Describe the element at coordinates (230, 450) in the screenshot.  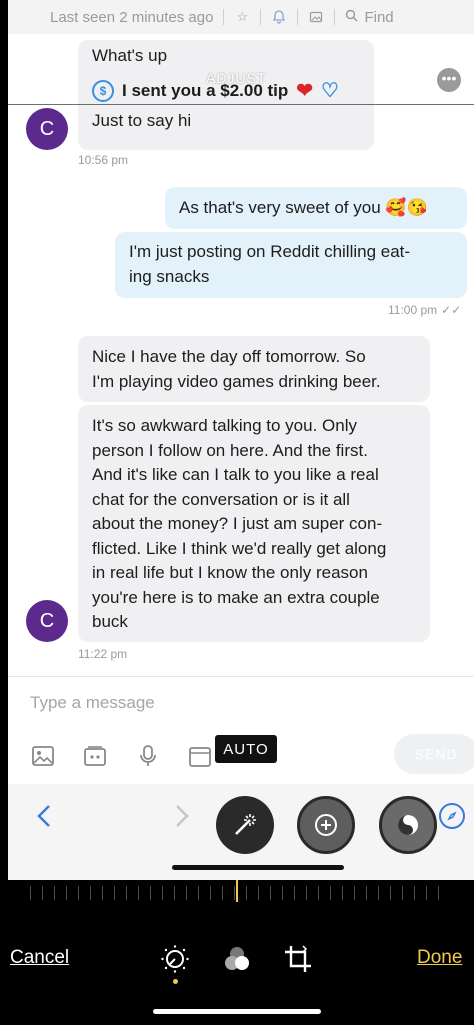
I see `message-text-line: person I follow on here. And the first.` at that location.